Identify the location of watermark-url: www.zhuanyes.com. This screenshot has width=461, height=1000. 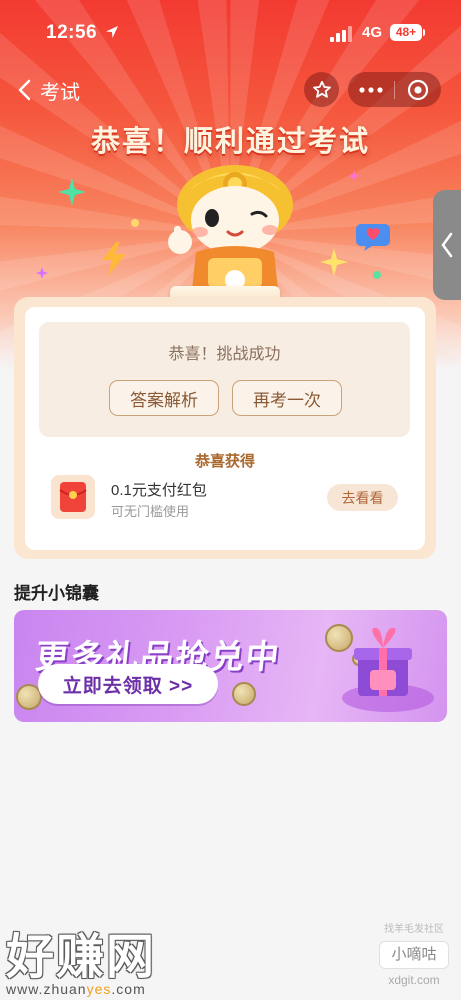
(76, 989).